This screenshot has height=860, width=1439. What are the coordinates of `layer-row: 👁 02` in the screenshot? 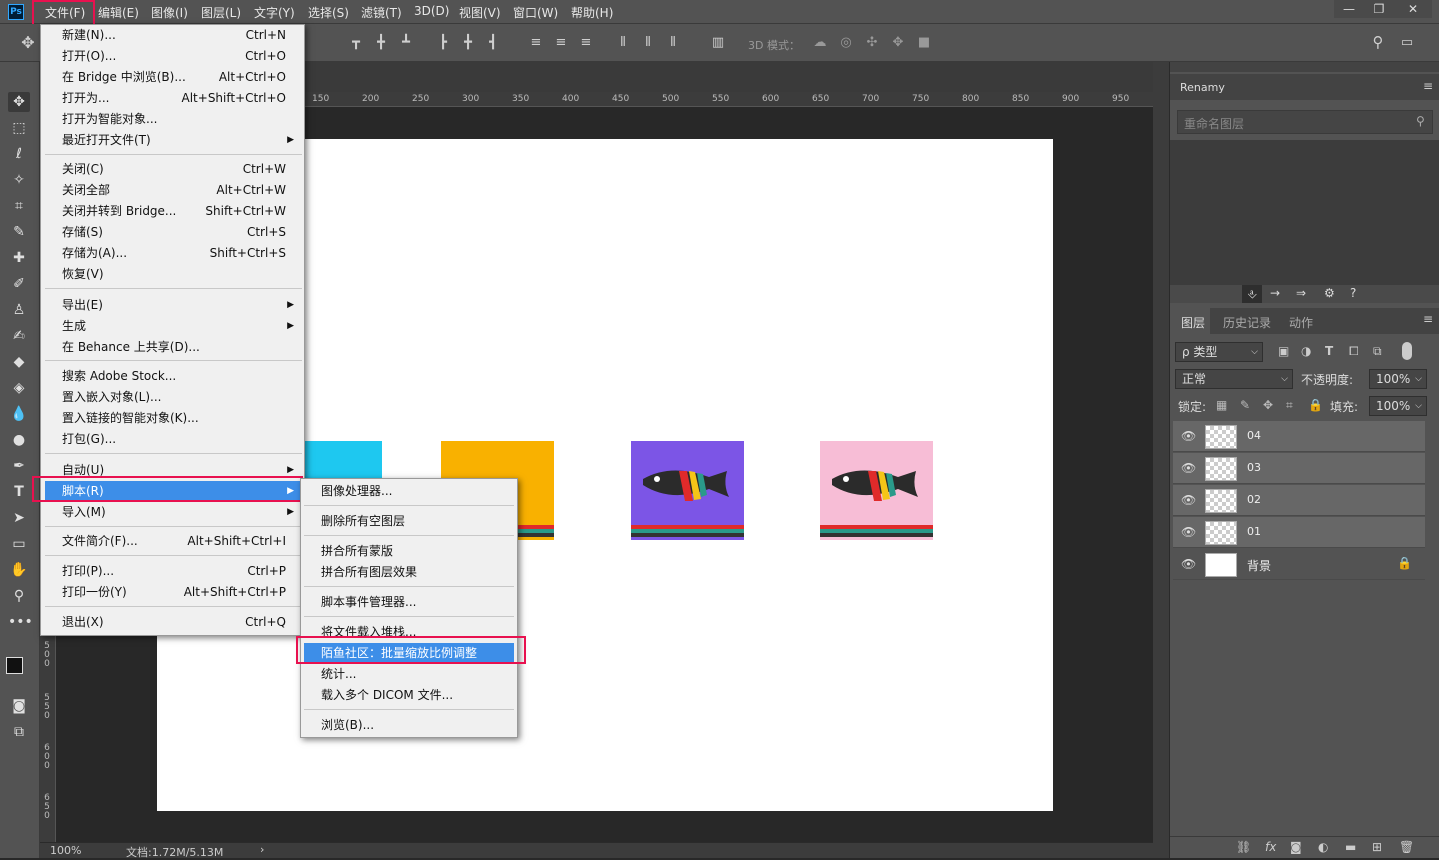 It's located at (1299, 500).